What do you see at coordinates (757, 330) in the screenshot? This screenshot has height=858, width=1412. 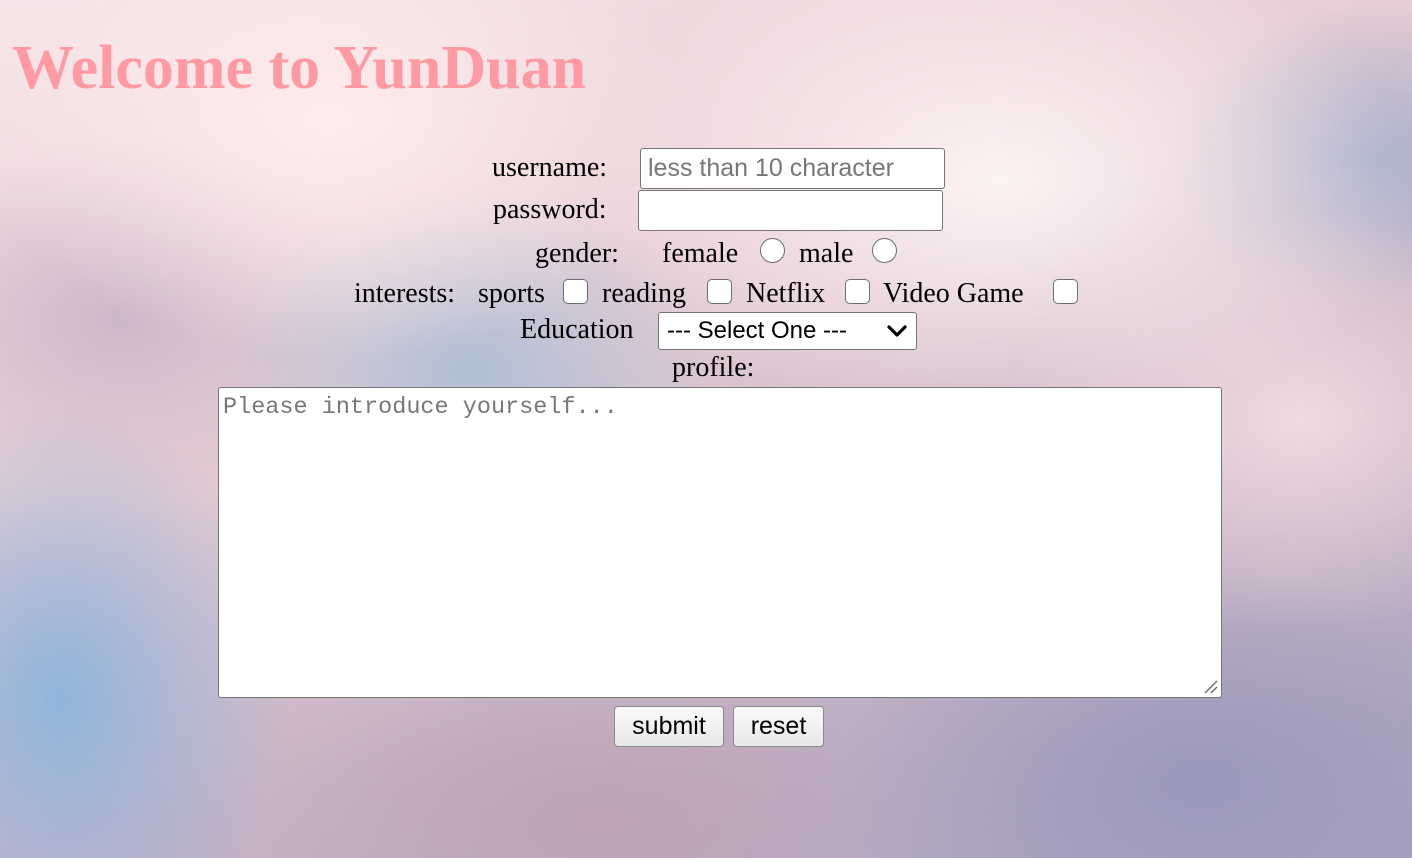 I see `education-selected-value: --- Select One ---` at bounding box center [757, 330].